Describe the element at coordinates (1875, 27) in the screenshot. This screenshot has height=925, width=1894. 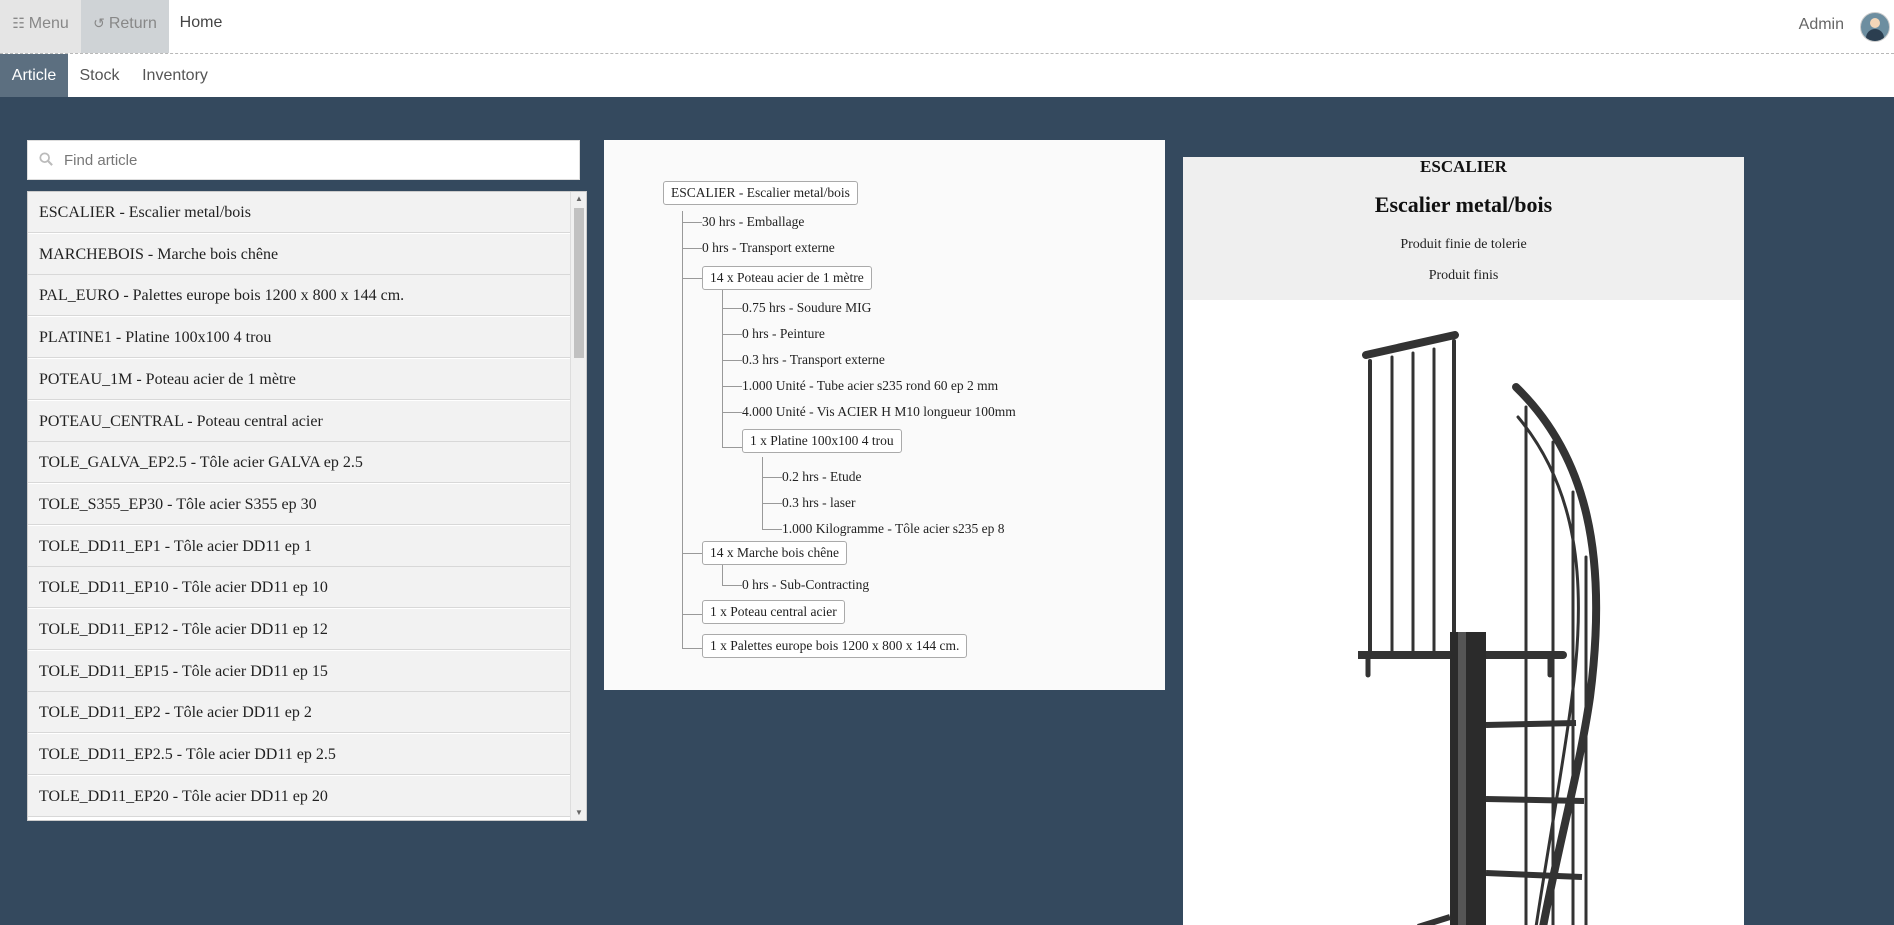
I see `avatar` at that location.